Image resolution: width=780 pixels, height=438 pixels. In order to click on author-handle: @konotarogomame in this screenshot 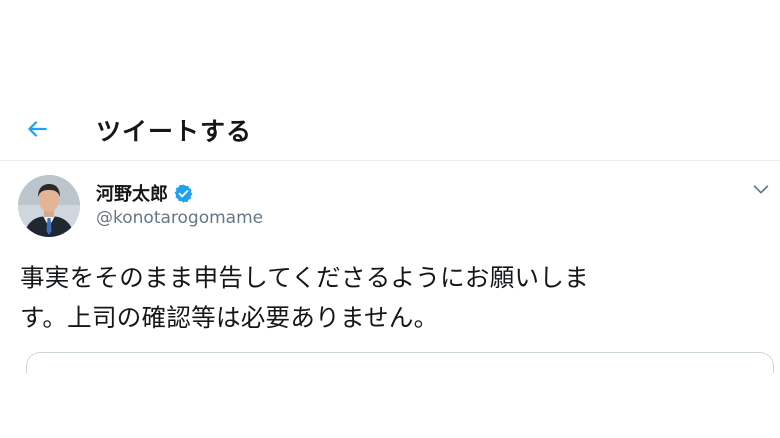, I will do `click(179, 218)`.